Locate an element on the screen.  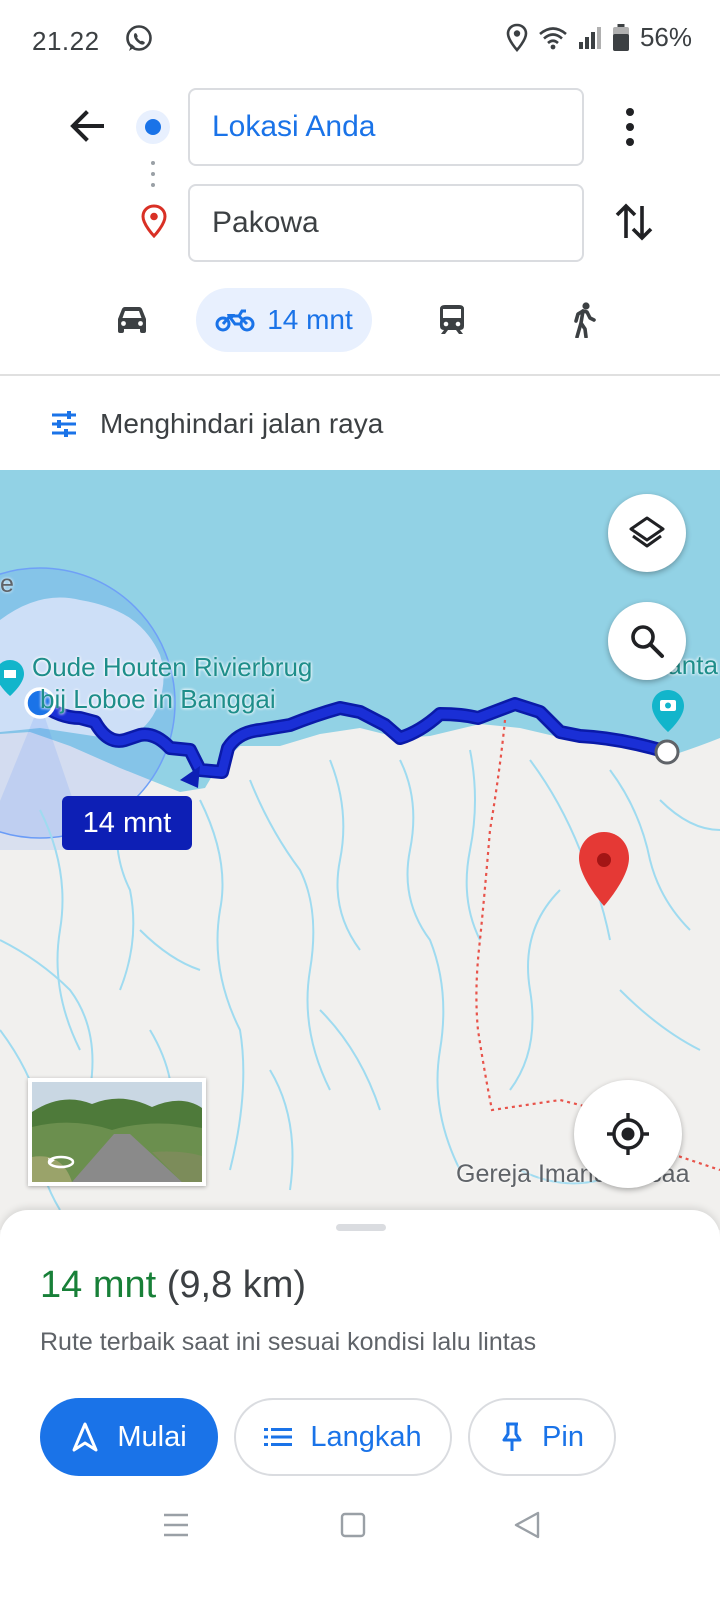
more-options-button is located at coordinates (630, 127).